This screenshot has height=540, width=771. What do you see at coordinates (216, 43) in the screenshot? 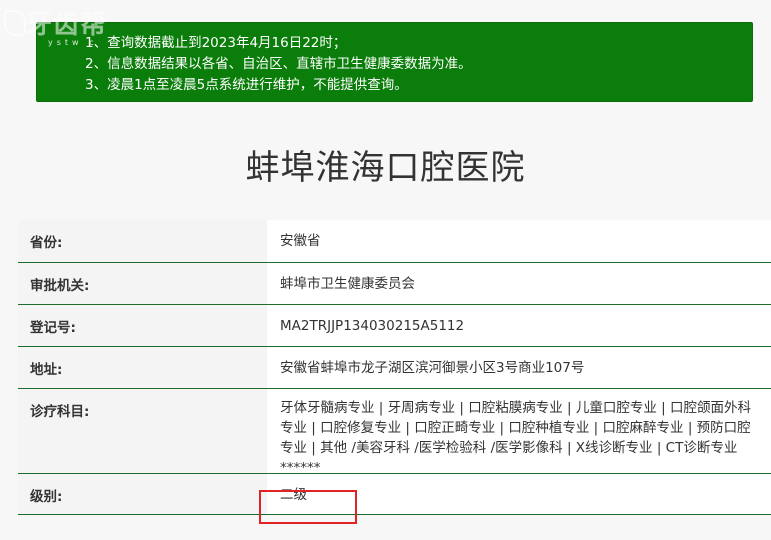
I see `notice-line-1: 1、查询数据截止到2023年4月16日22时；` at bounding box center [216, 43].